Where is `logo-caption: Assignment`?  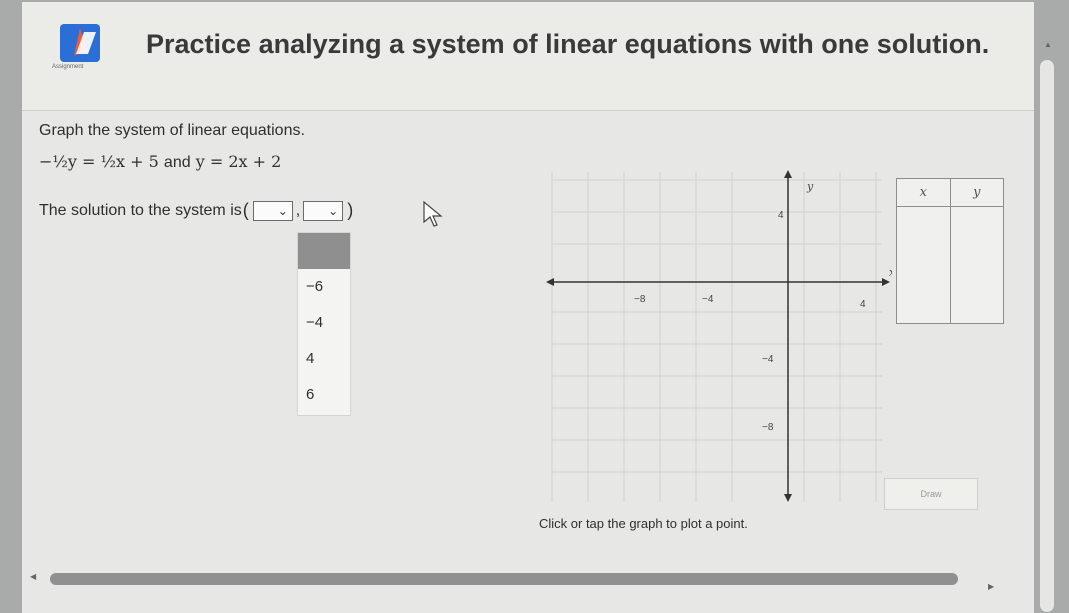 logo-caption: Assignment is located at coordinates (68, 67).